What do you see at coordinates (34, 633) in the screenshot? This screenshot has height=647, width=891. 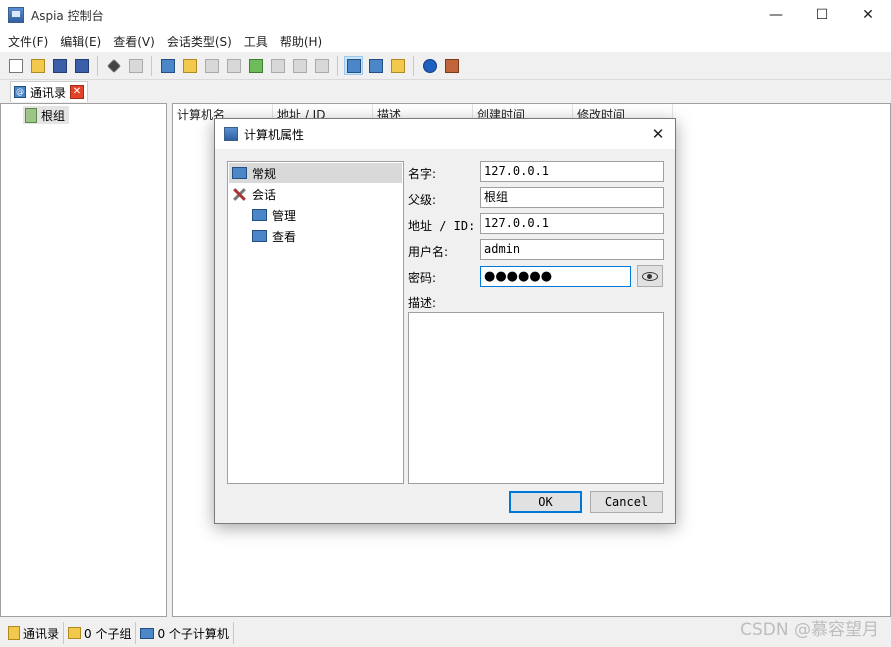 I see `status-address-book: 通讯录` at bounding box center [34, 633].